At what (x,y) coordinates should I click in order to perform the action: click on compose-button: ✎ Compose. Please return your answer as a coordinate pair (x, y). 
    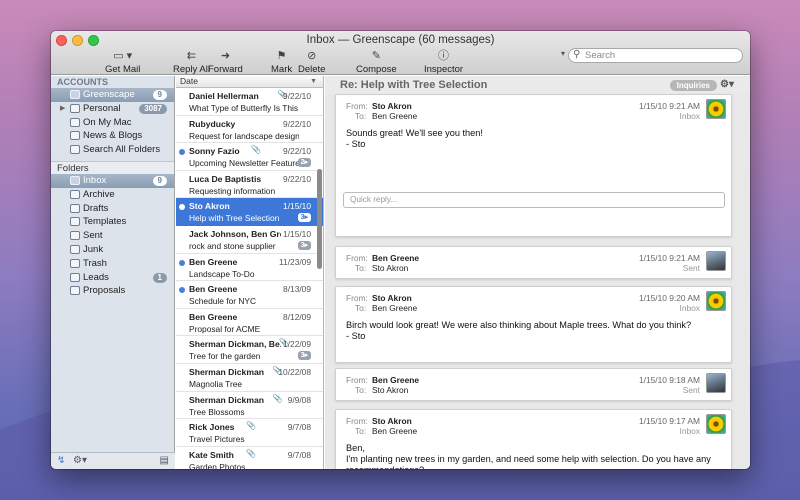
    Looking at the image, I should click on (376, 62).